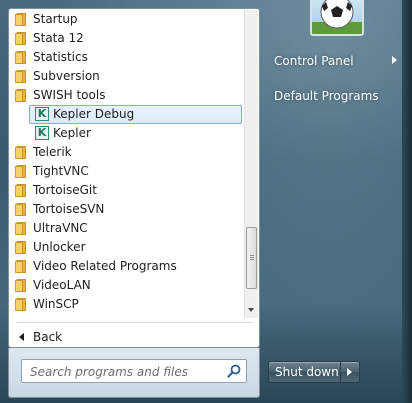 The image size is (412, 403). I want to click on scroll-thumb, so click(251, 258).